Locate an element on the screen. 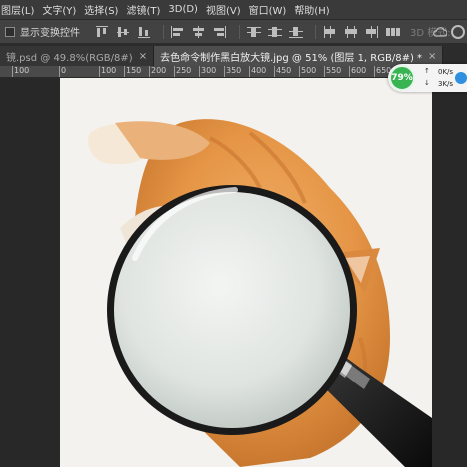  tab-document-2: 去色命令制作黑白放大镜.jpg @ 51% (图层 1, RGB/8#) * × is located at coordinates (299, 56).